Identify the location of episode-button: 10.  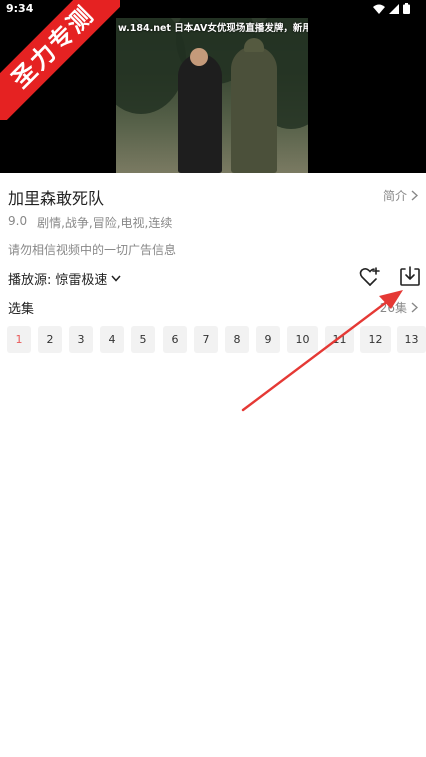
(302, 339).